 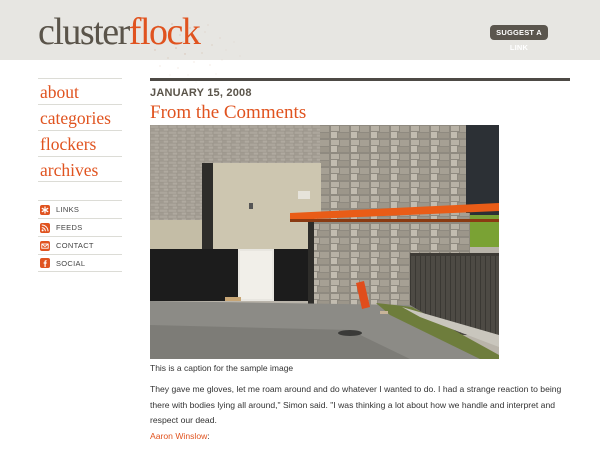 I want to click on nav-item-about: about, so click(x=80, y=91).